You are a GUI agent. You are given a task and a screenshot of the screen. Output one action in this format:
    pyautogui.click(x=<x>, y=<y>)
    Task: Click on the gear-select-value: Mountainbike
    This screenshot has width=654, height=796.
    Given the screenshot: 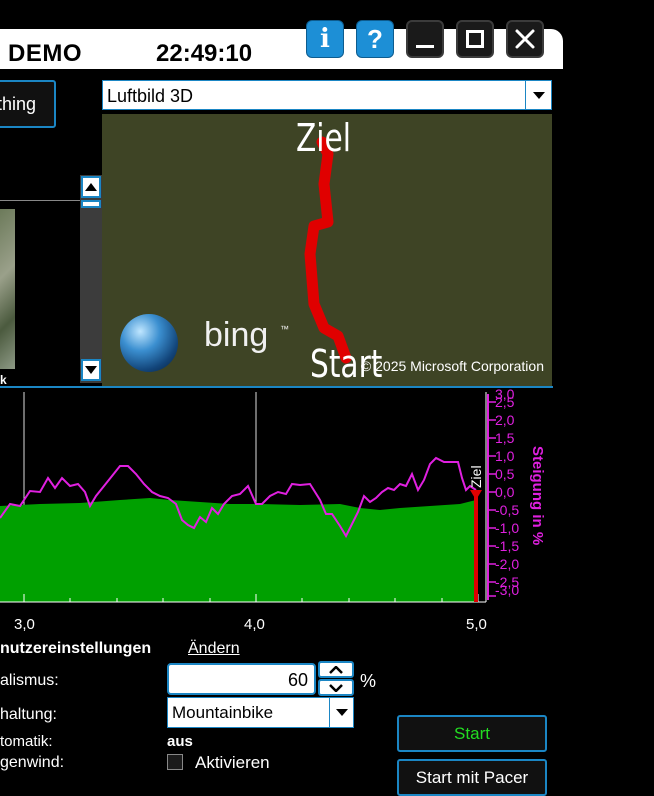 What is the action you would take?
    pyautogui.click(x=223, y=712)
    